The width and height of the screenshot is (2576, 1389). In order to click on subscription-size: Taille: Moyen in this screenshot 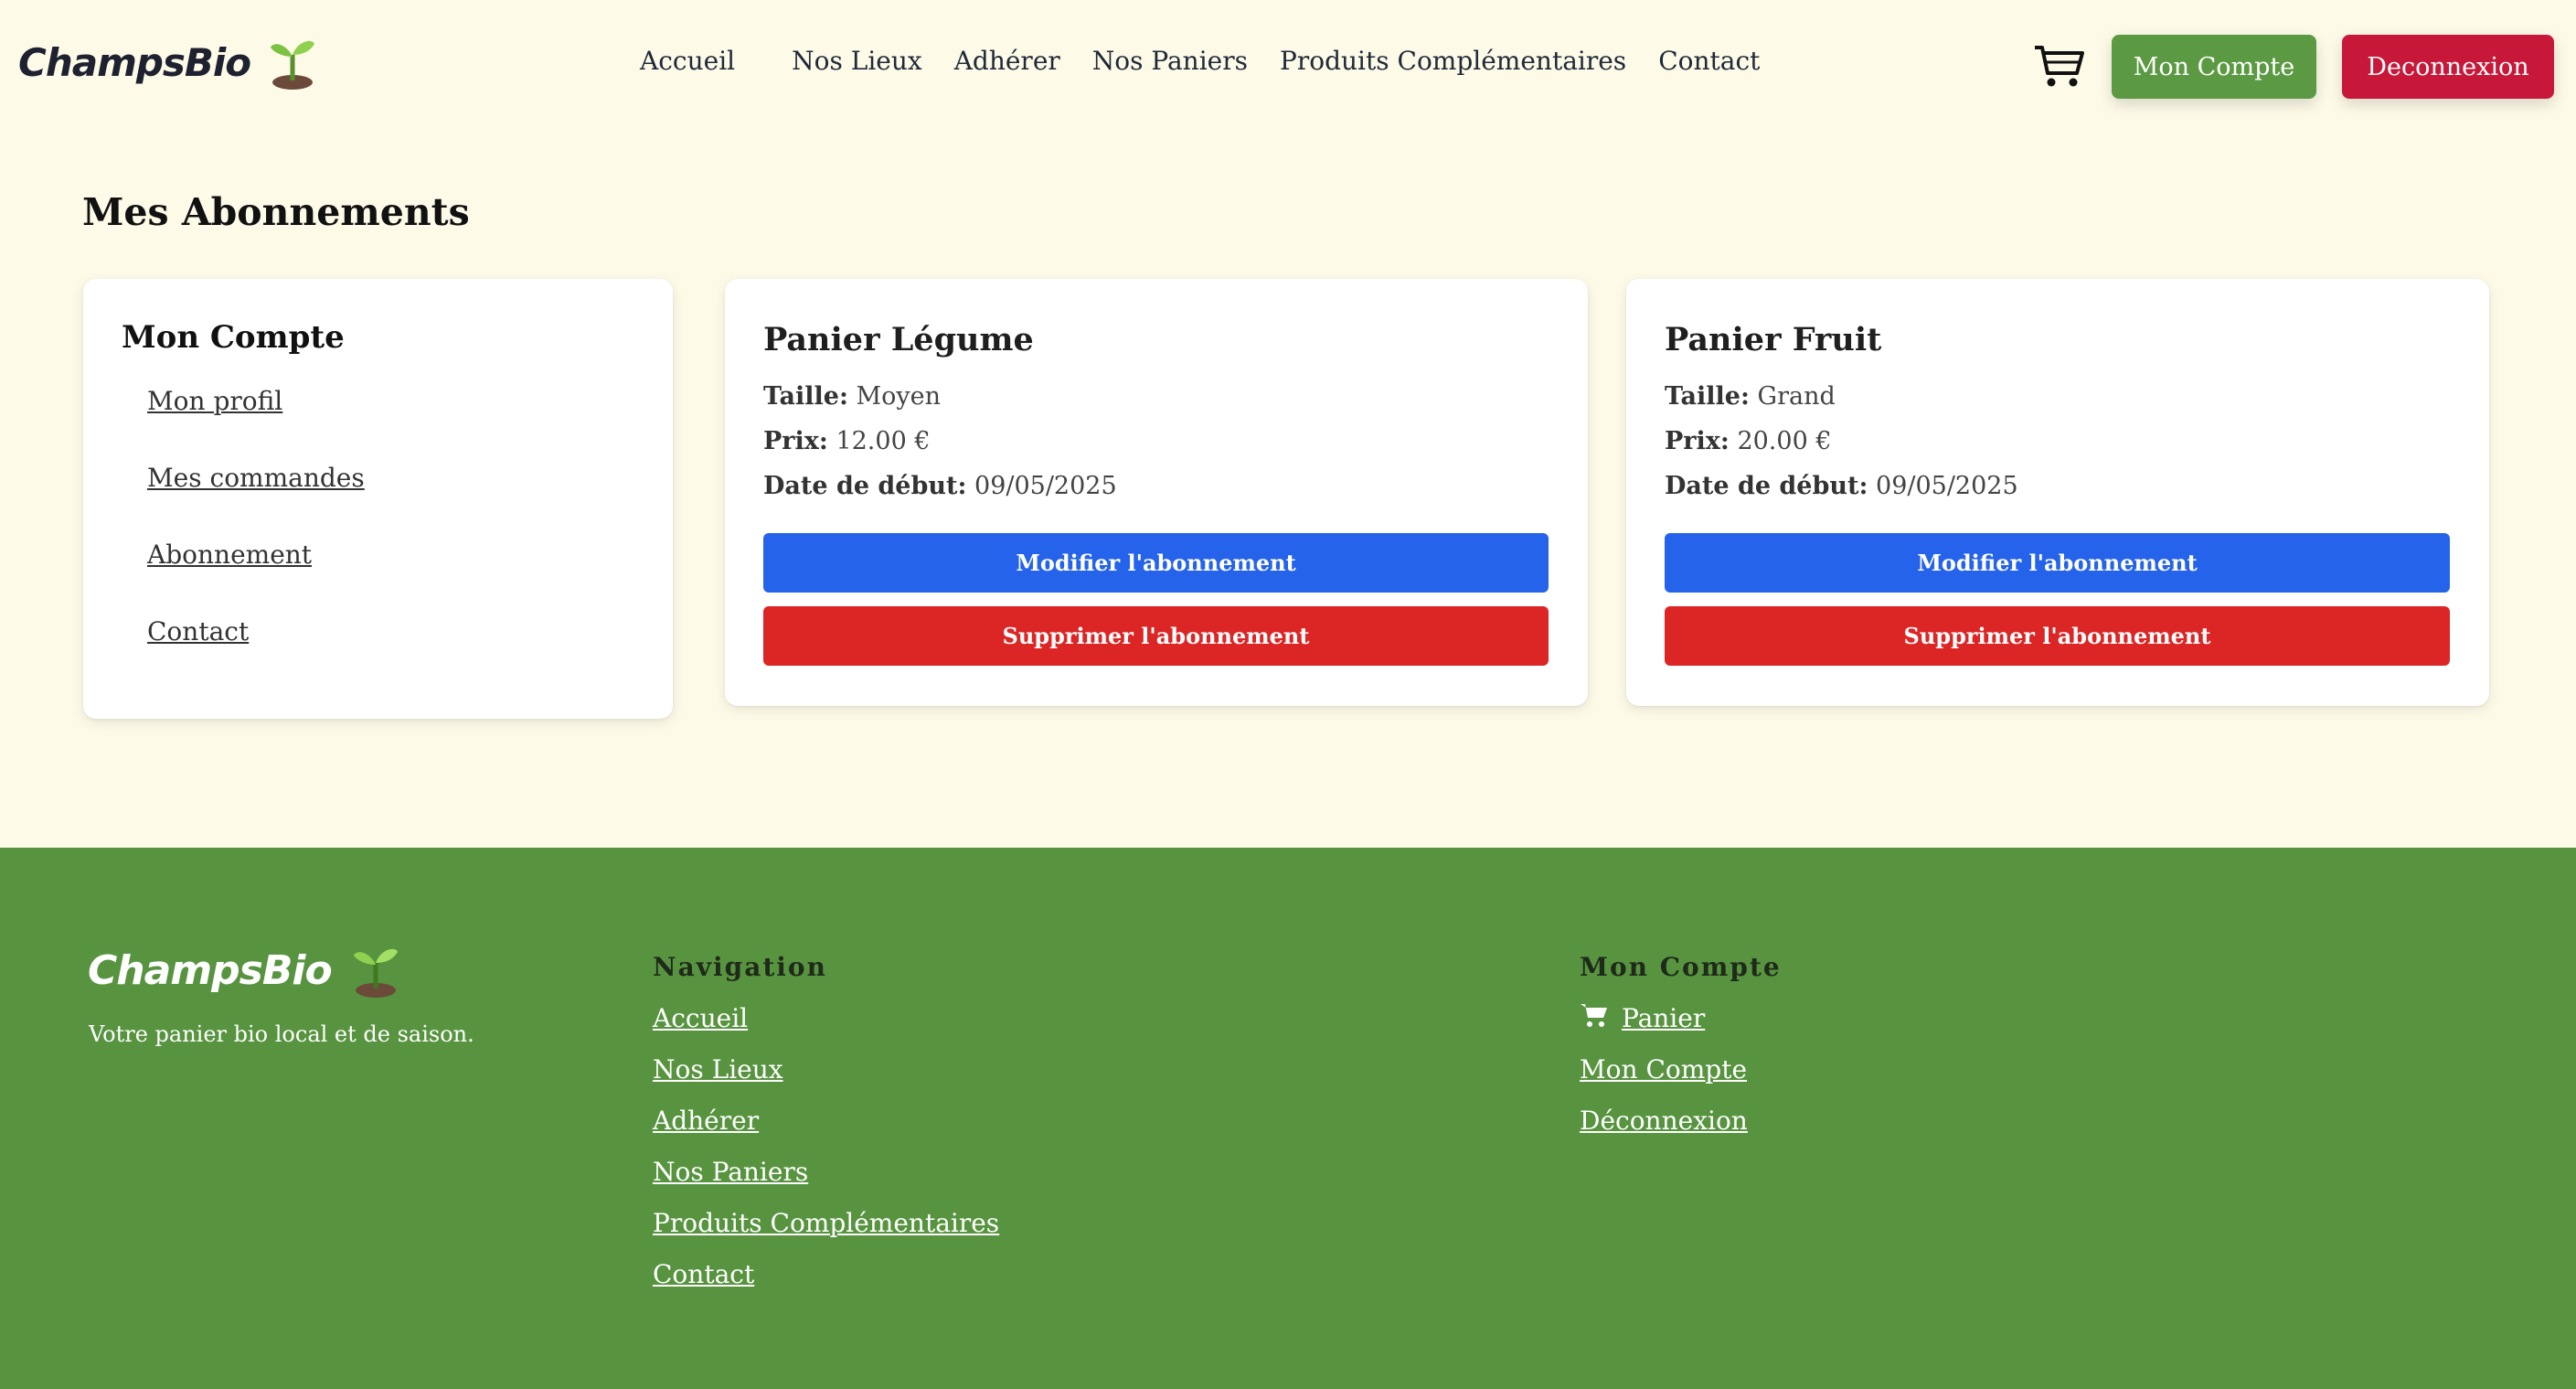, I will do `click(852, 396)`.